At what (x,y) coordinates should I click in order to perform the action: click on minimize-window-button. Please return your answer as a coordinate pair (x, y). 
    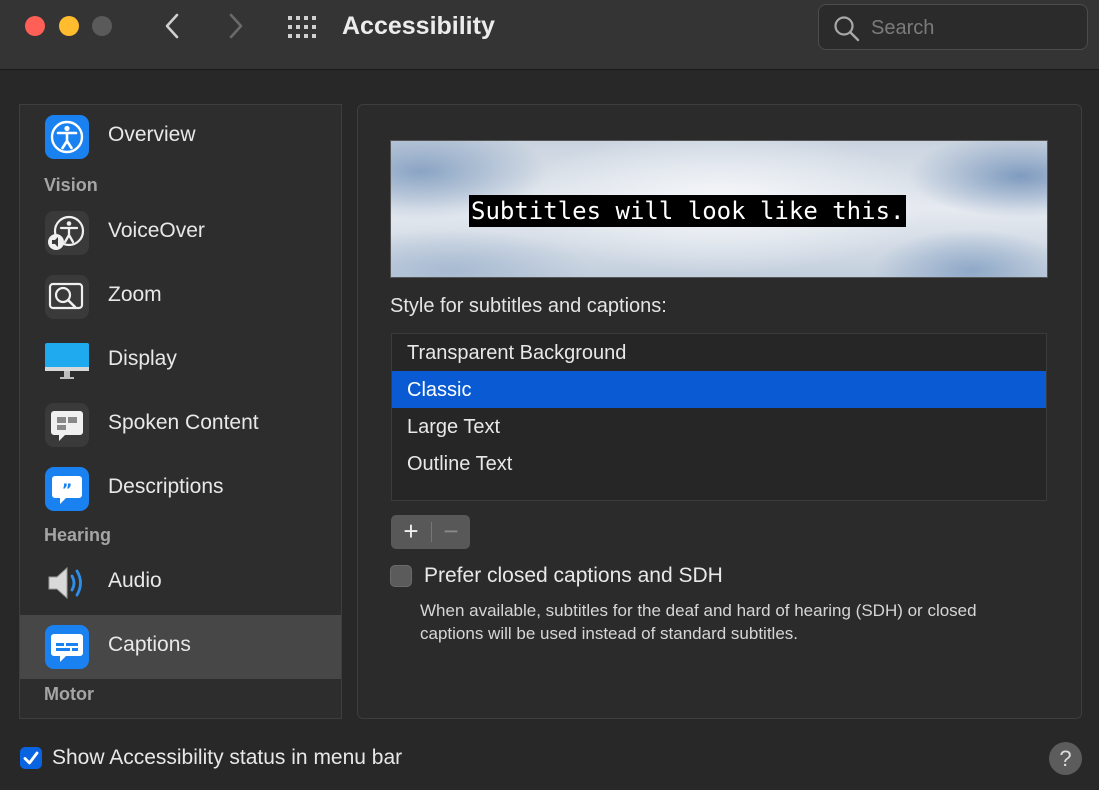
    Looking at the image, I should click on (69, 26).